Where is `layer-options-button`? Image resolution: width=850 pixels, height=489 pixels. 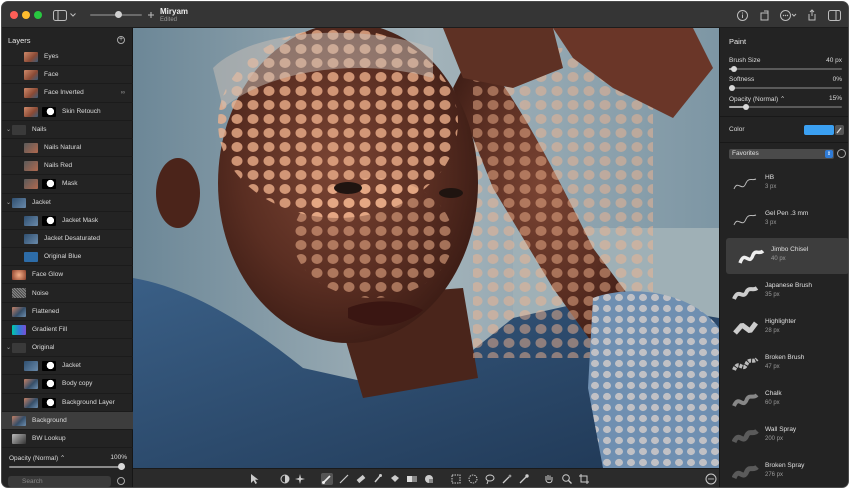
layer-options-button is located at coordinates (121, 481).